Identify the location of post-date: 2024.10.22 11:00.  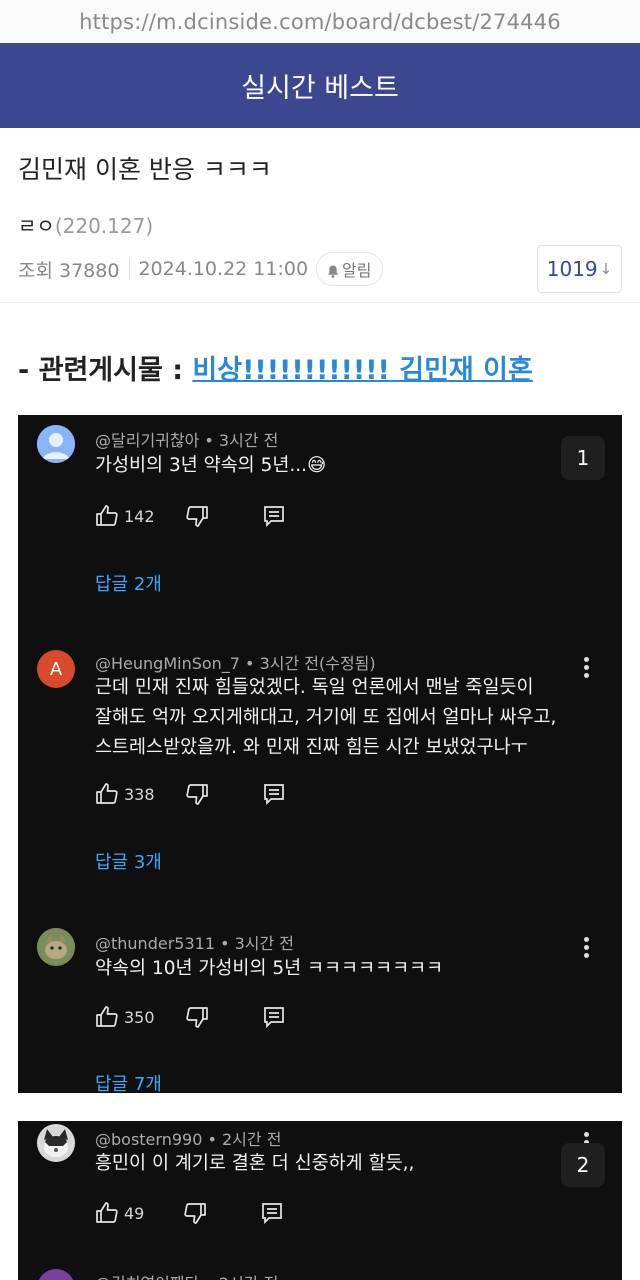
(223, 269).